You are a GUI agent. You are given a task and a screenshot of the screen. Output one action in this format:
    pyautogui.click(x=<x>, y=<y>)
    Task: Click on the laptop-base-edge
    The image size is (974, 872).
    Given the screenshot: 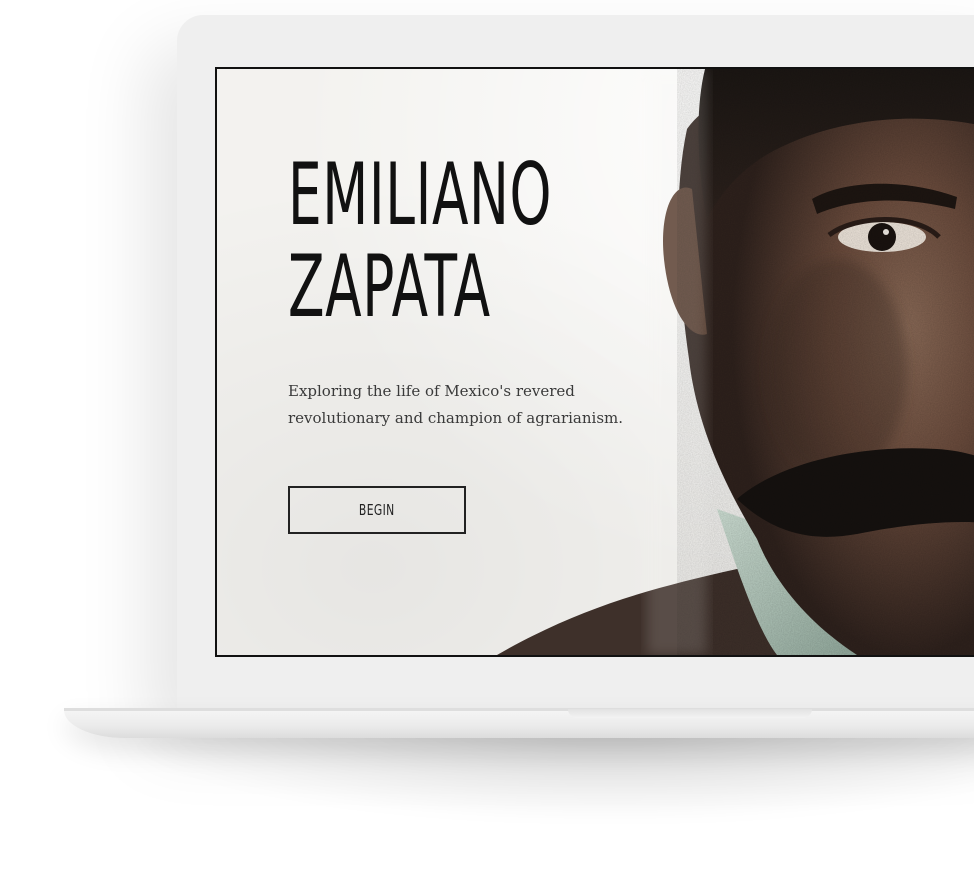 What is the action you would take?
    pyautogui.click(x=519, y=709)
    